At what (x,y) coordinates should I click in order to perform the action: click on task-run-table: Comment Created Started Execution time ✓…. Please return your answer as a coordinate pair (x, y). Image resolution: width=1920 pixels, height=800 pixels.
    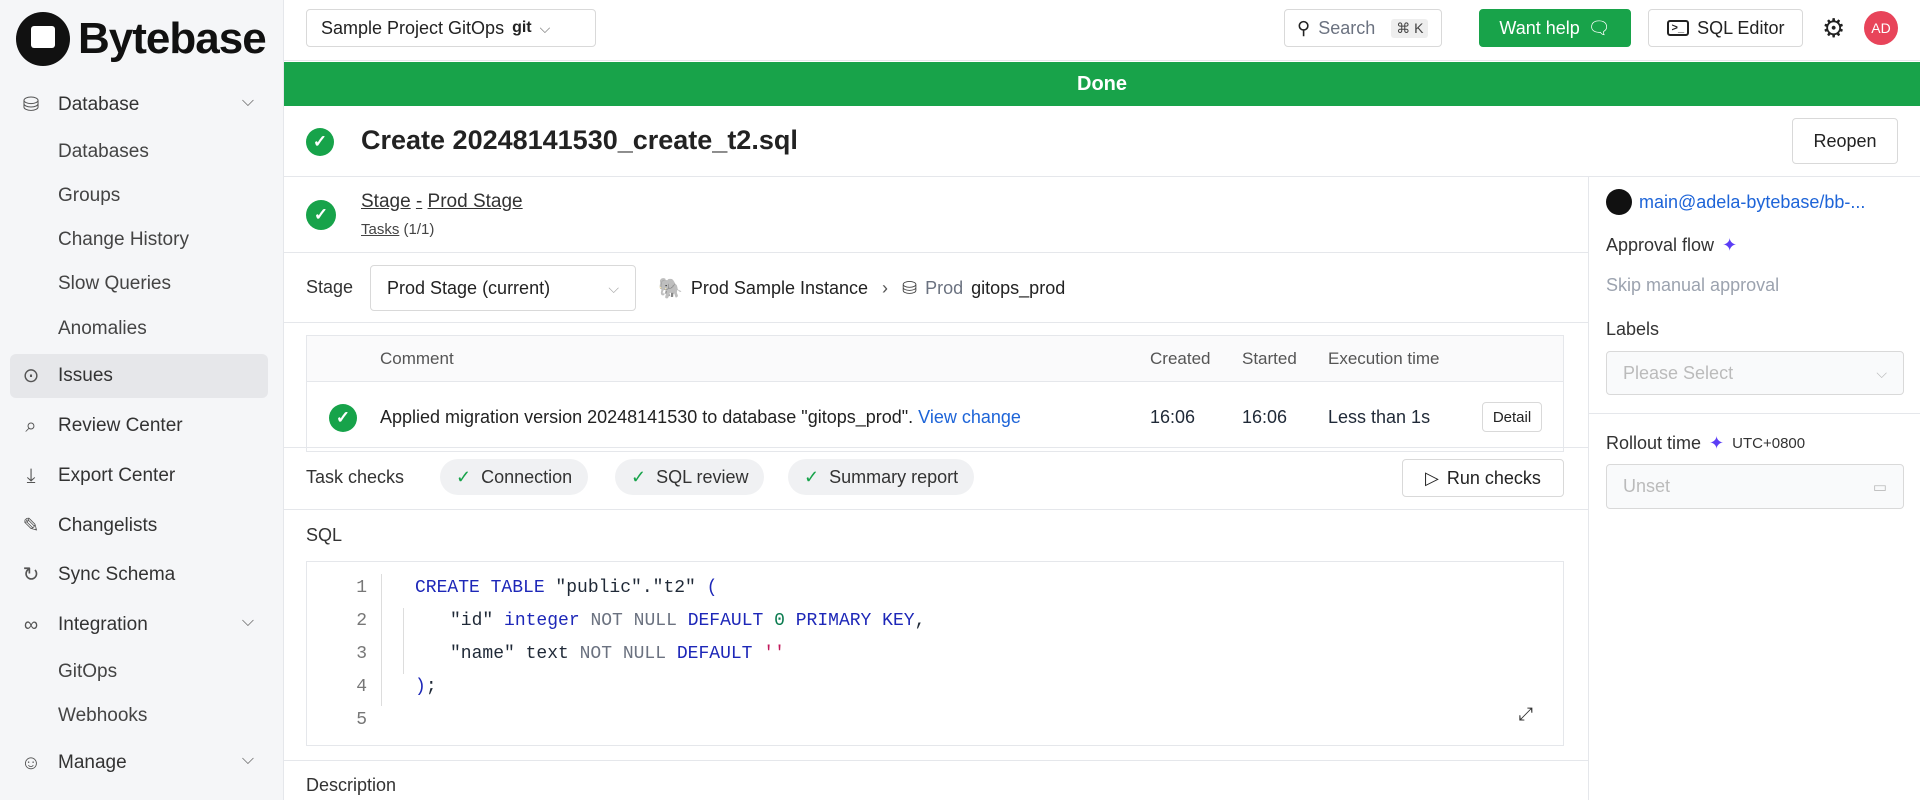
    Looking at the image, I should click on (935, 393).